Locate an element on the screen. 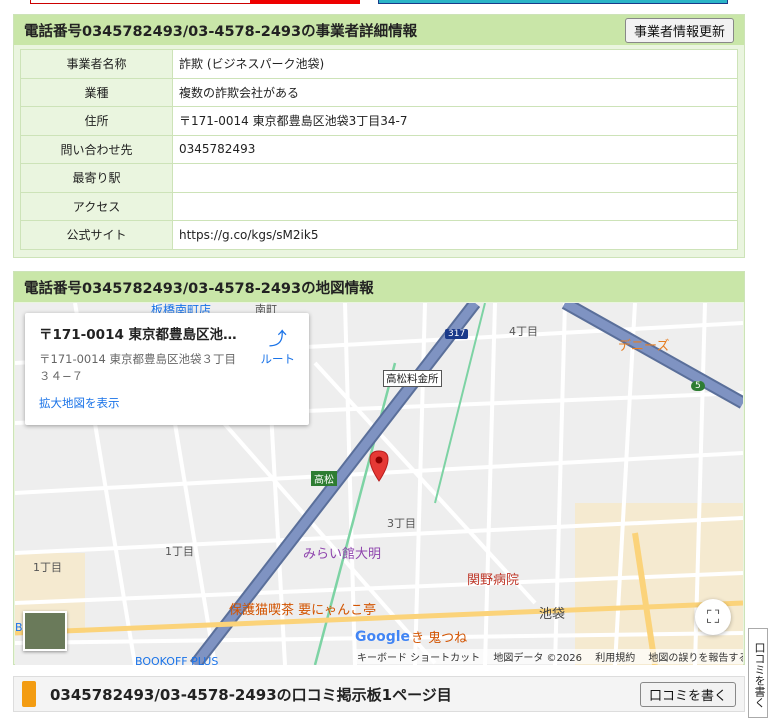 Image resolution: width=772 pixels, height=718 pixels. table-row: 事業者名称 詐欺 (ビジネスパーク池袋) is located at coordinates (379, 64).